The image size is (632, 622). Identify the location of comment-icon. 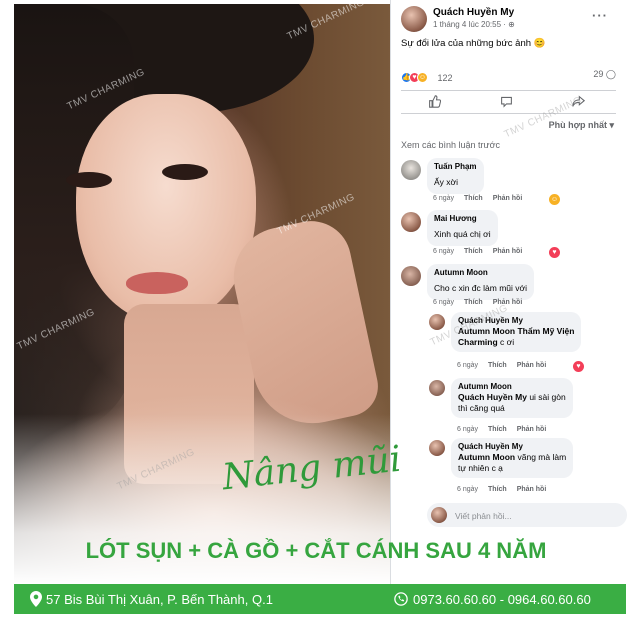
(506, 102).